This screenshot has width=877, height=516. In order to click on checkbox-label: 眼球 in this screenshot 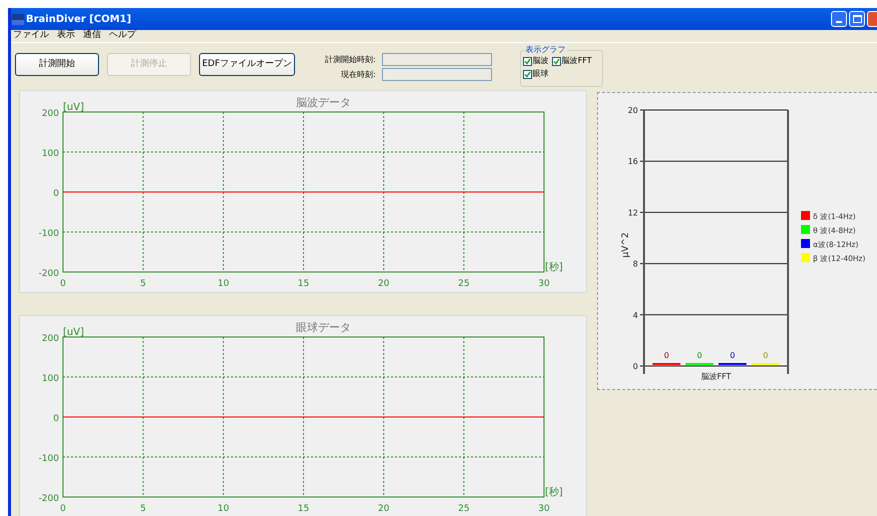, I will do `click(540, 74)`.